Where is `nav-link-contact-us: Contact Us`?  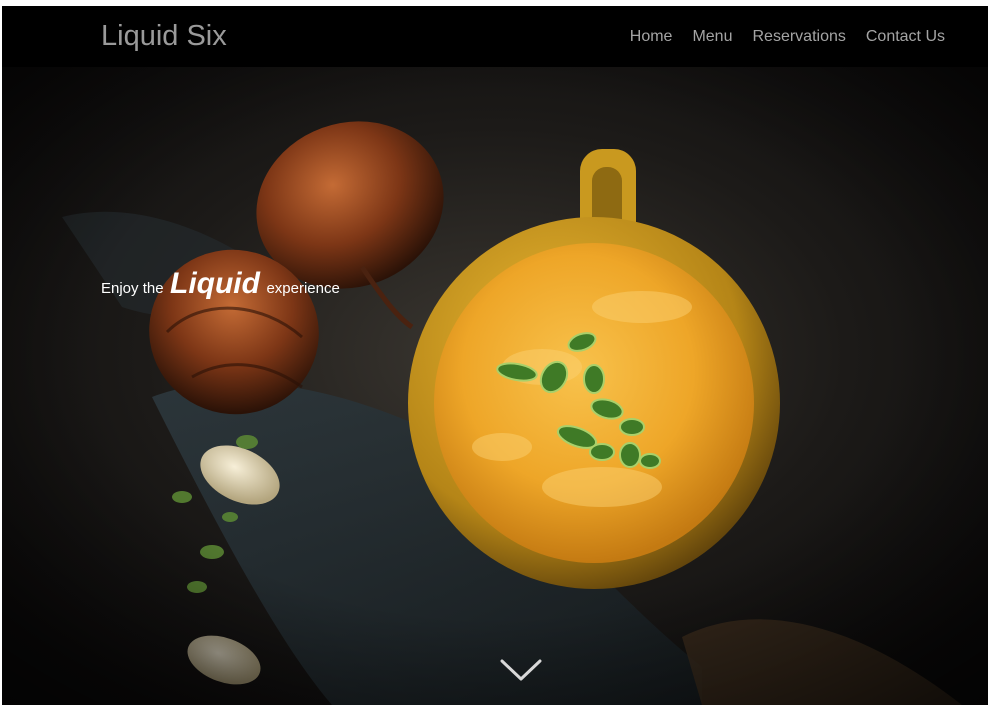
nav-link-contact-us: Contact Us is located at coordinates (905, 37).